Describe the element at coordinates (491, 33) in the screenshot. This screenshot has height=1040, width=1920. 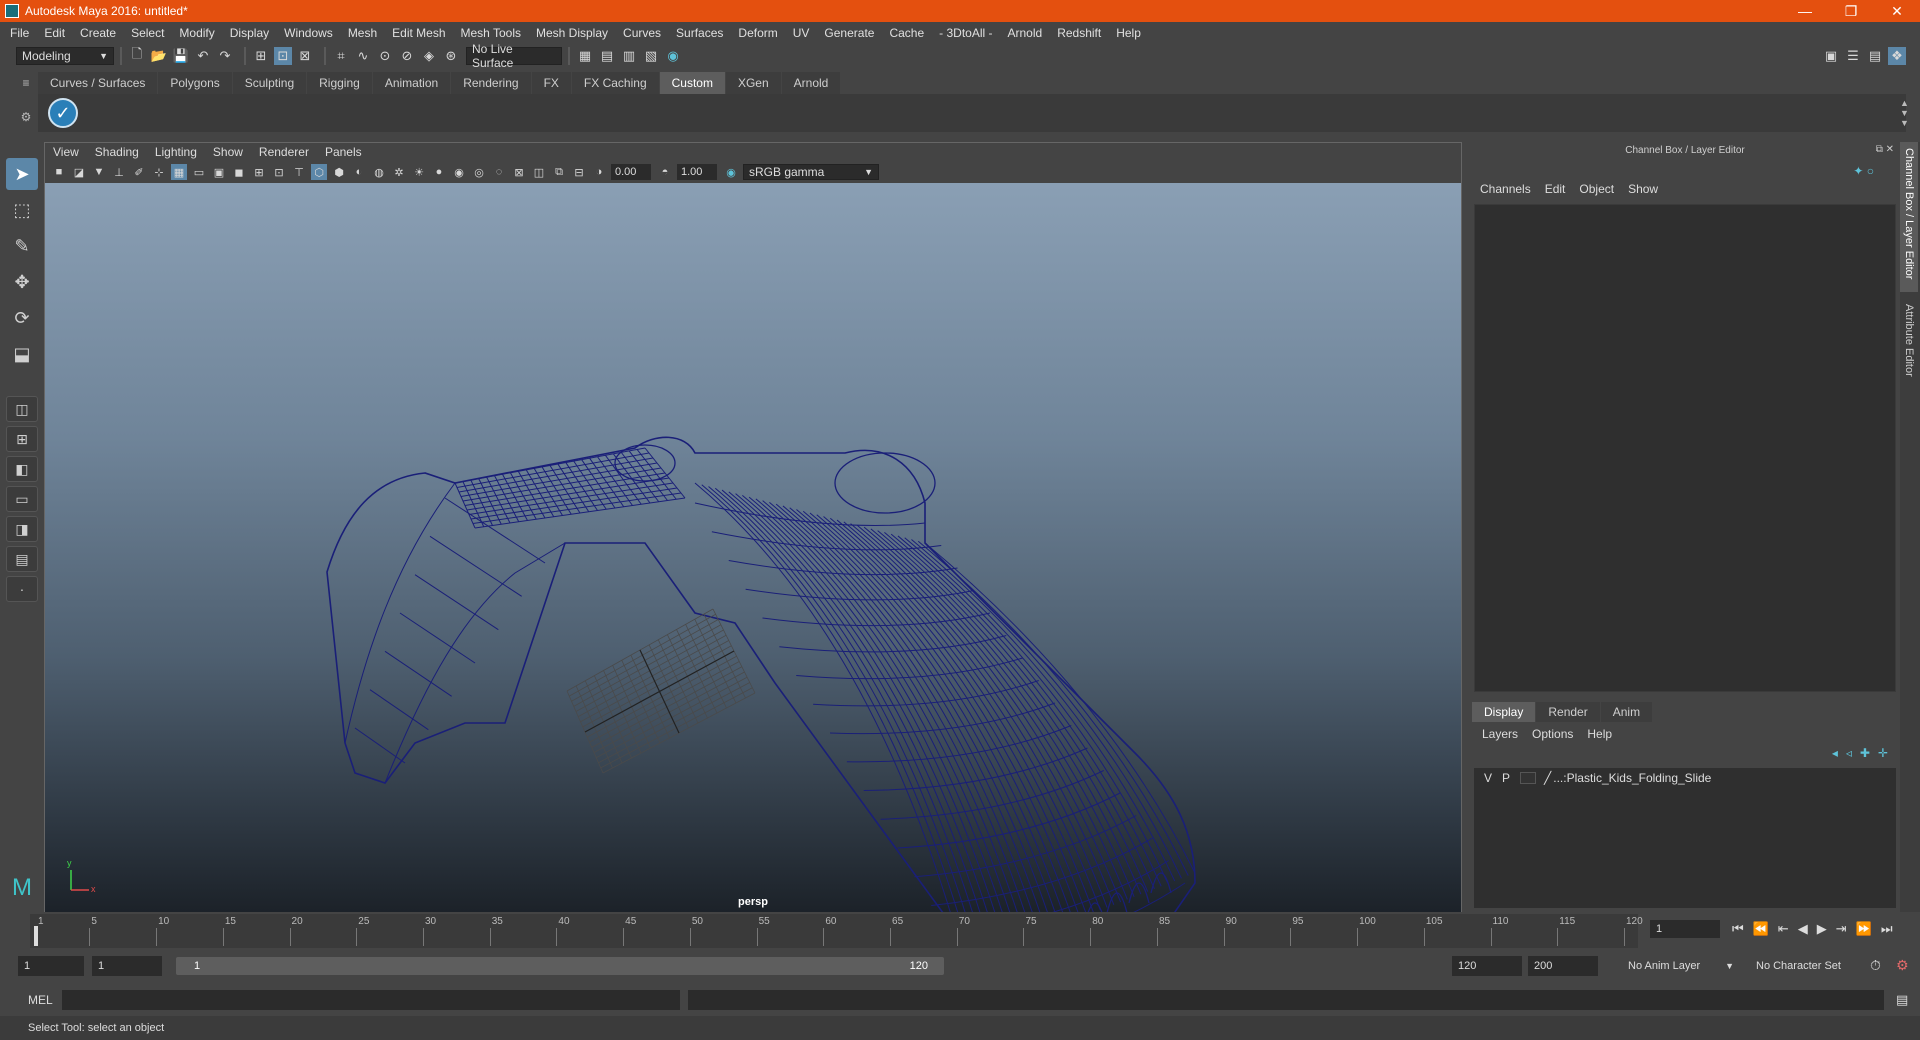
I see `menu-mesh-tools: Mesh Tools` at that location.